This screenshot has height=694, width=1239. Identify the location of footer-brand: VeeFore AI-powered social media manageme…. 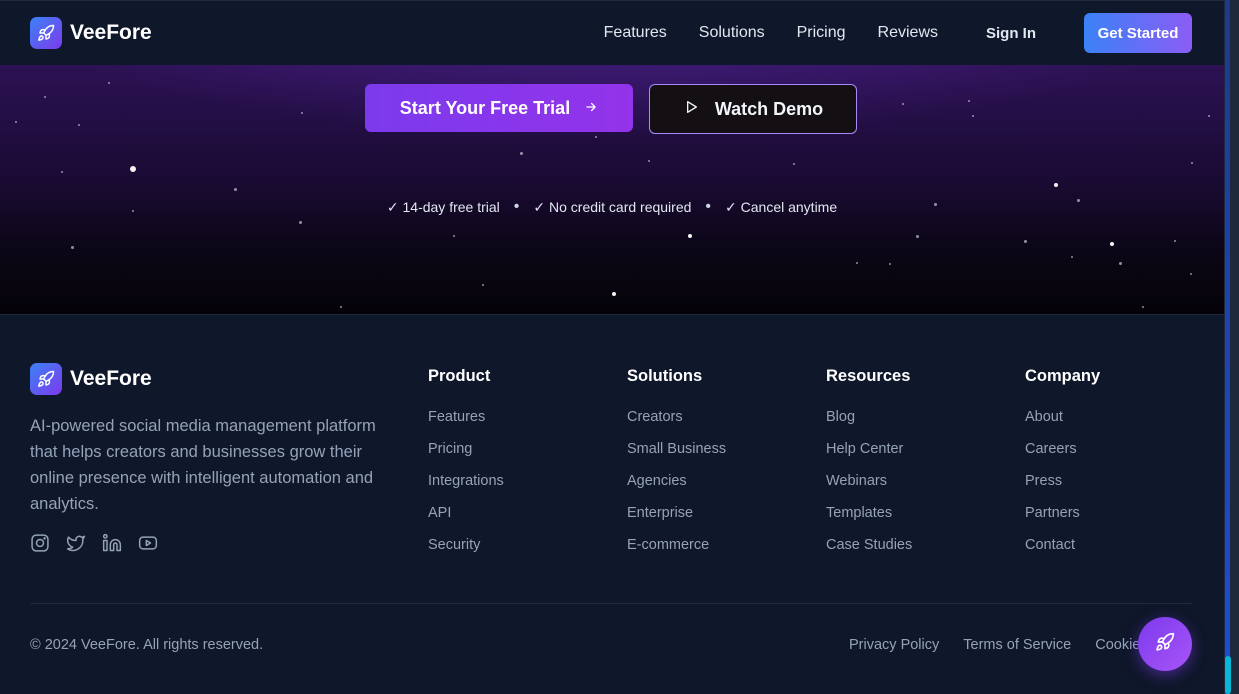
(215, 458).